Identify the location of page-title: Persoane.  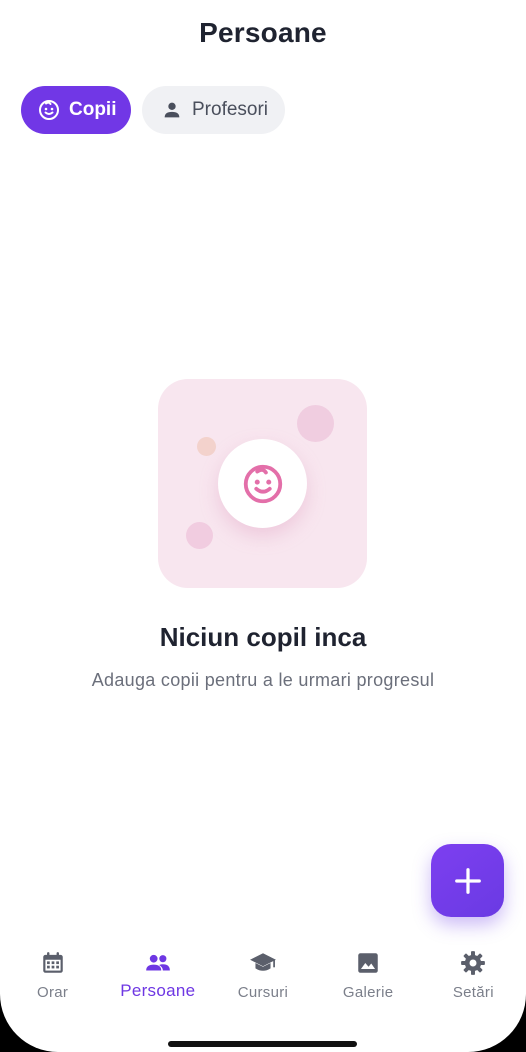
(263, 32).